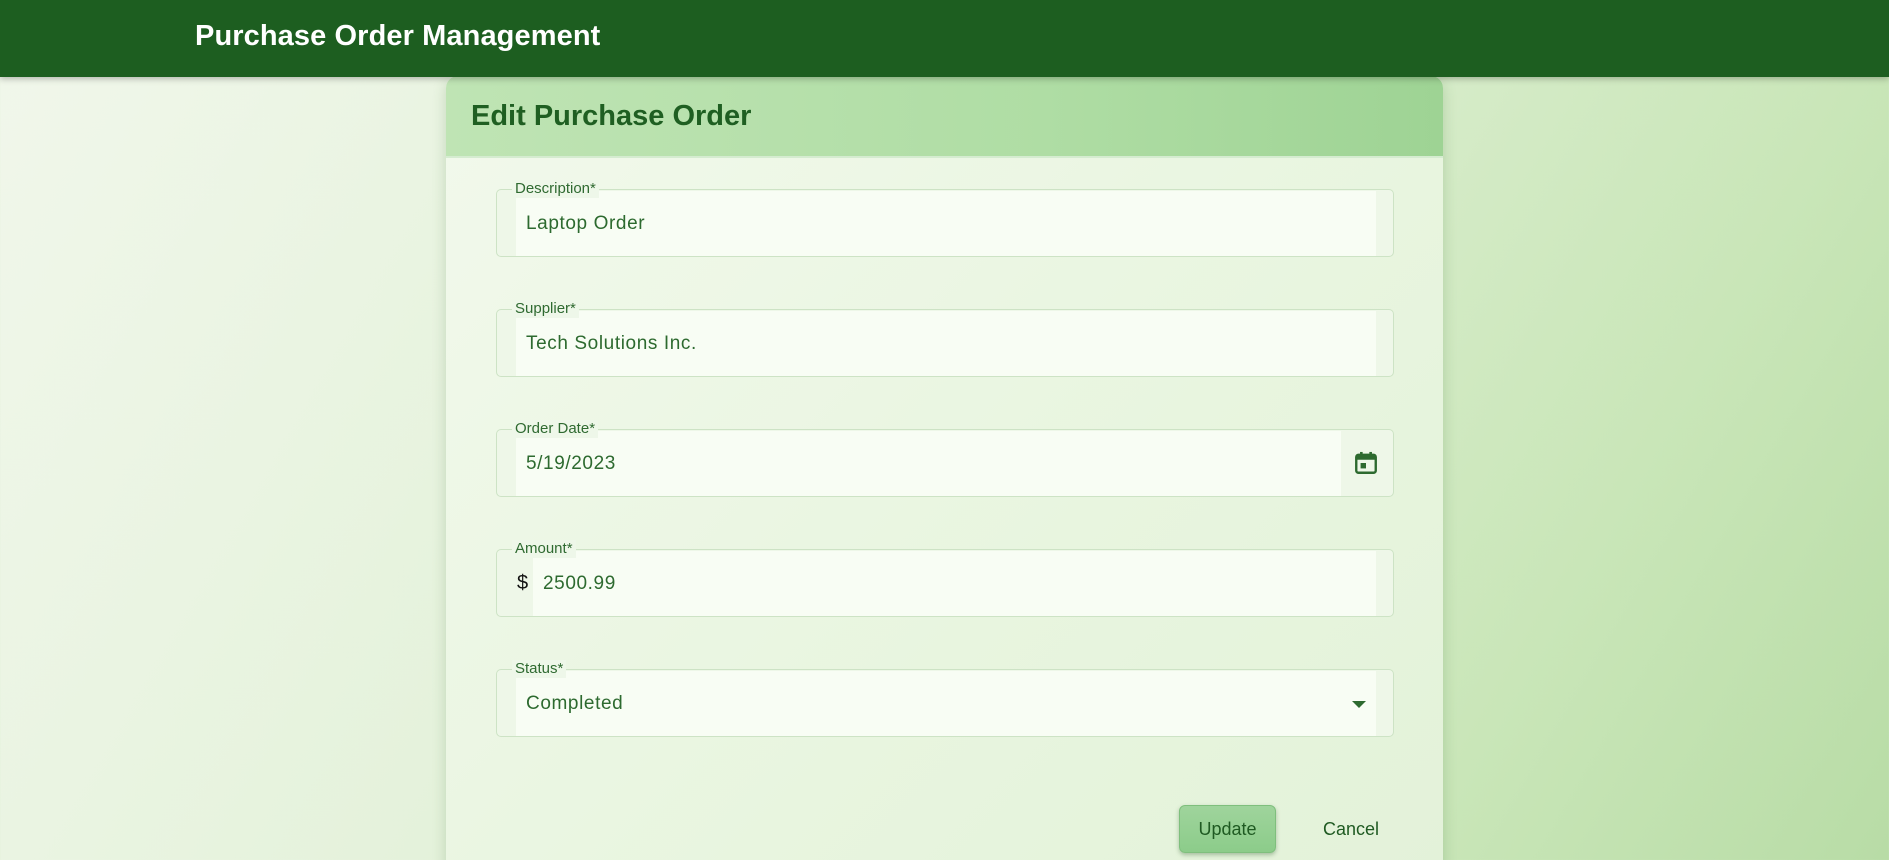 The width and height of the screenshot is (1889, 860). What do you see at coordinates (946, 223) in the screenshot?
I see `description-input: Laptop Order` at bounding box center [946, 223].